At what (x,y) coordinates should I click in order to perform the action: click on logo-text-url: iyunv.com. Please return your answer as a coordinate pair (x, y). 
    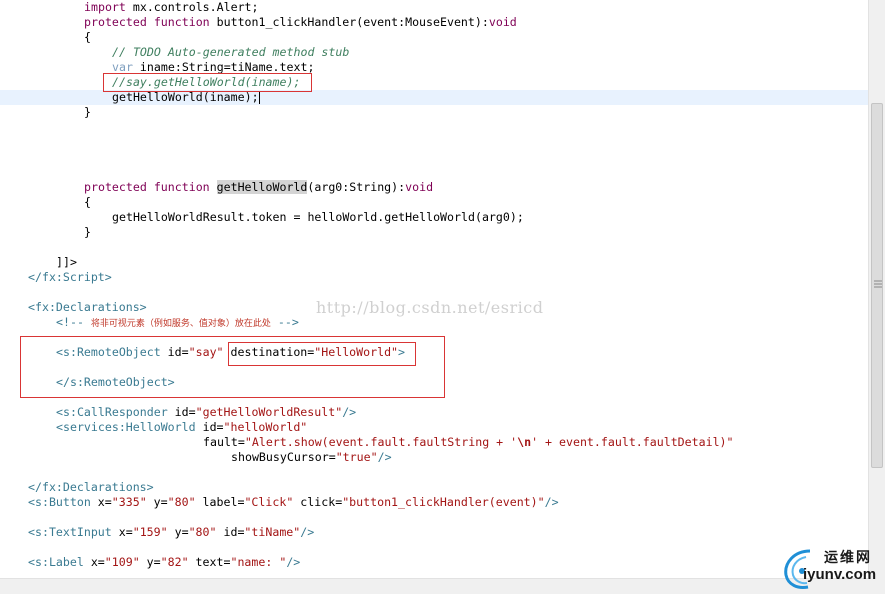
    Looking at the image, I should click on (840, 574).